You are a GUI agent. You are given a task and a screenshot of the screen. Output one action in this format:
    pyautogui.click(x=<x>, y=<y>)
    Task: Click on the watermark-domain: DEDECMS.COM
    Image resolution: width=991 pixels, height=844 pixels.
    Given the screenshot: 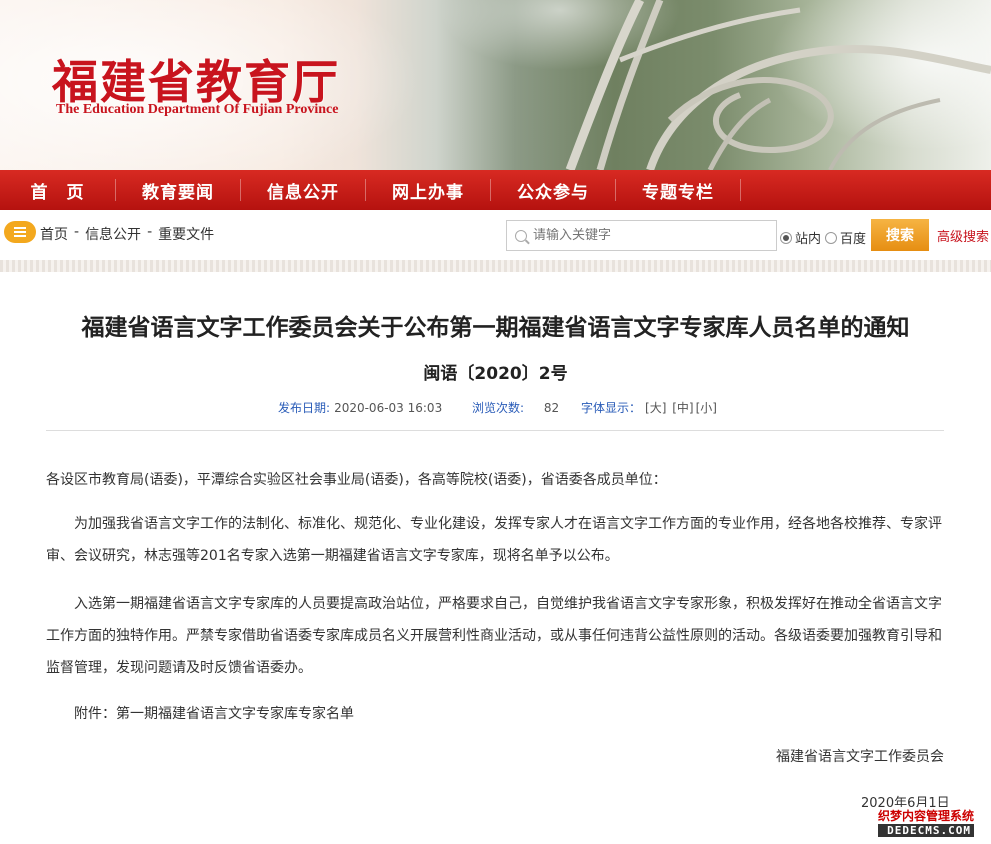 What is the action you would take?
    pyautogui.click(x=926, y=830)
    